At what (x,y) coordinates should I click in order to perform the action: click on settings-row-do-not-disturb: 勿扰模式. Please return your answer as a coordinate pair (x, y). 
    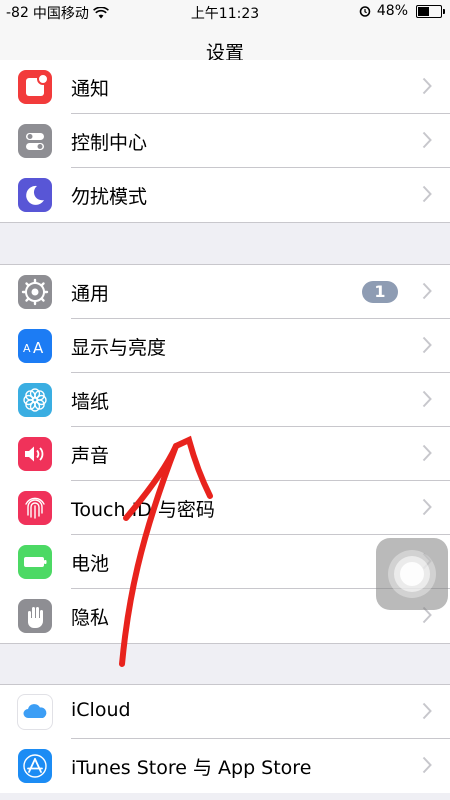
    Looking at the image, I should click on (225, 195).